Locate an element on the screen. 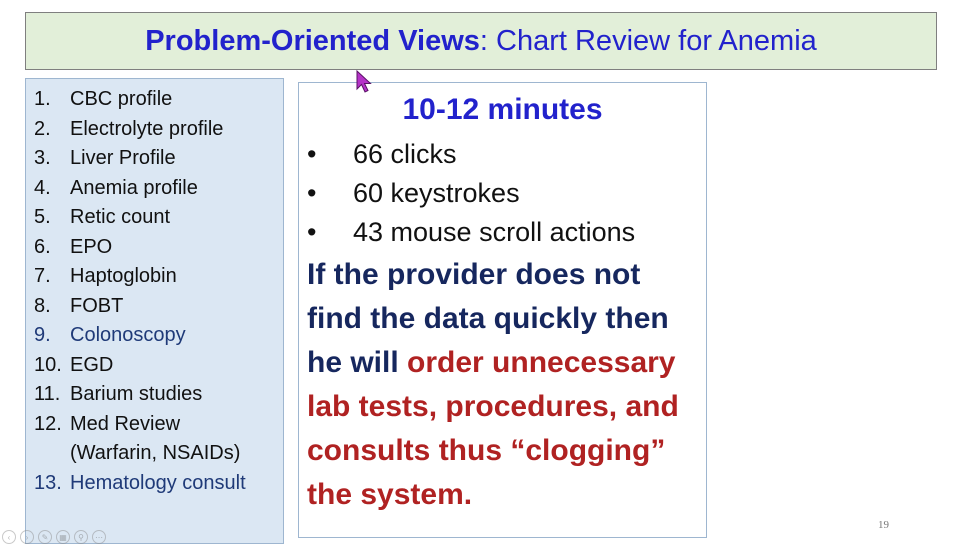 The width and height of the screenshot is (964, 546). list-item: 12. Med Review is located at coordinates (107, 423).